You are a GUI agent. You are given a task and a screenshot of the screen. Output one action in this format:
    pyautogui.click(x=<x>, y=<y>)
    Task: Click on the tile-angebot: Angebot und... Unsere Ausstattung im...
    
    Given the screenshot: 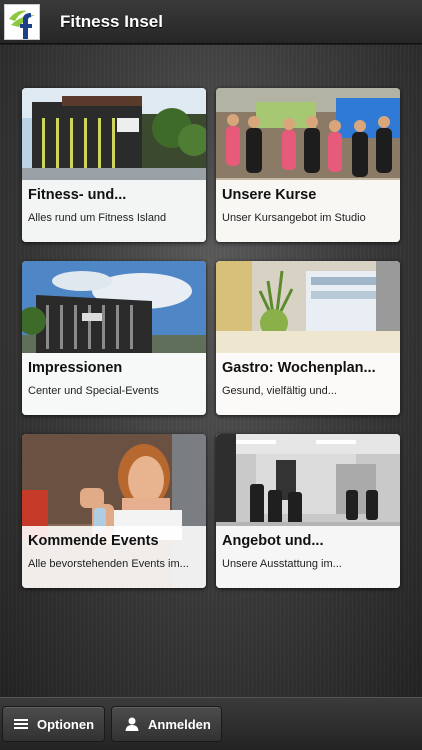 What is the action you would take?
    pyautogui.click(x=308, y=511)
    